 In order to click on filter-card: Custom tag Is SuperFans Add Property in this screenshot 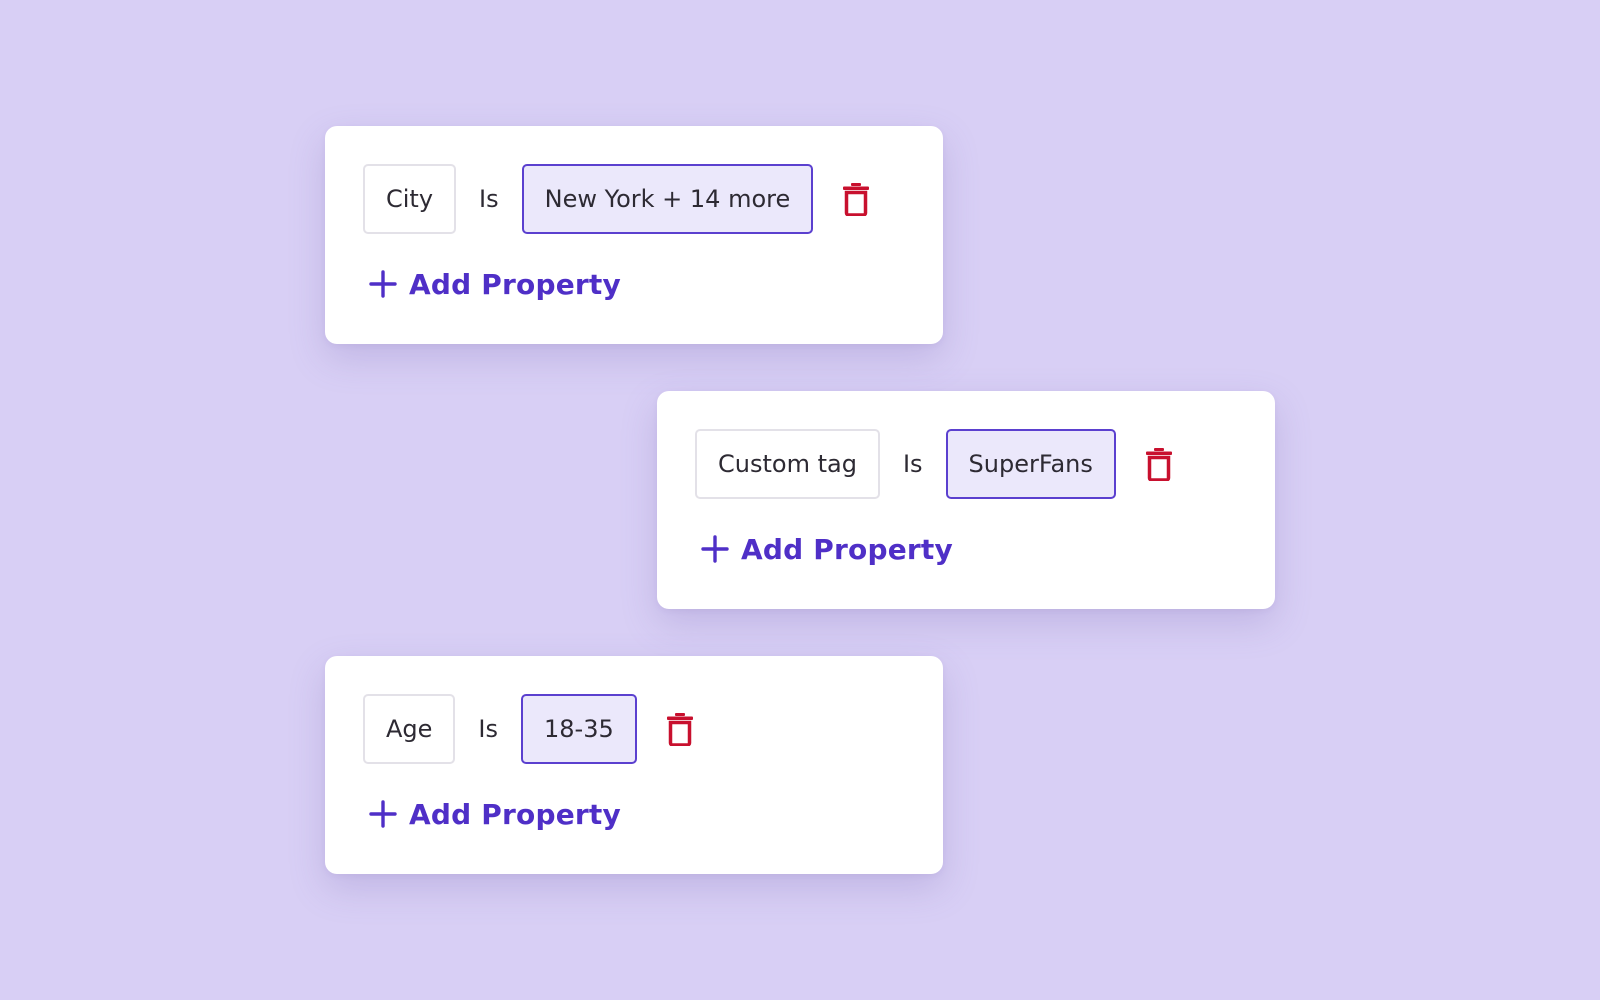, I will do `click(966, 500)`.